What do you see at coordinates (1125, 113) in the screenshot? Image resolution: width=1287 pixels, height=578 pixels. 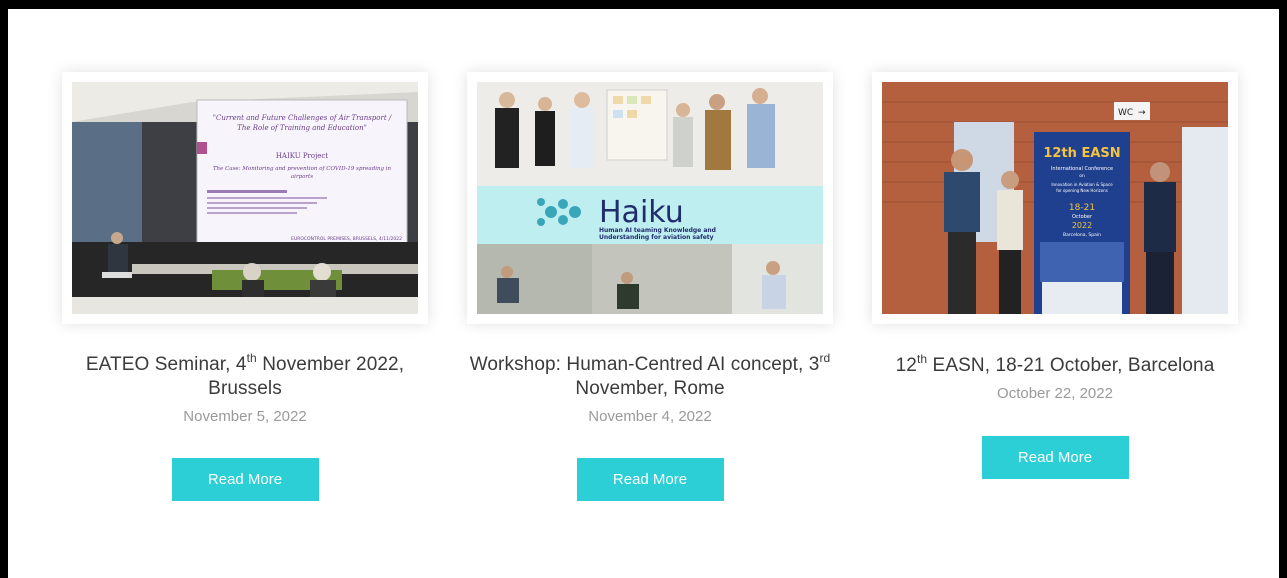 I see `wc-sign: WC` at bounding box center [1125, 113].